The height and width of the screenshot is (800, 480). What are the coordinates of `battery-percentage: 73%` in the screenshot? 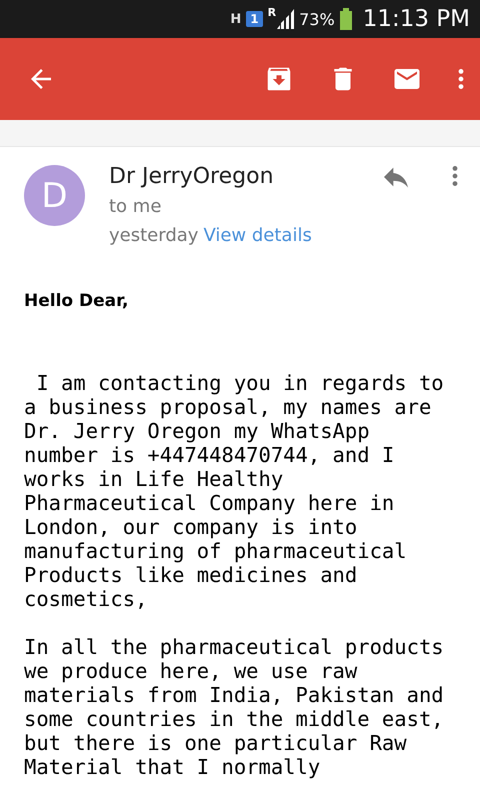 It's located at (317, 19).